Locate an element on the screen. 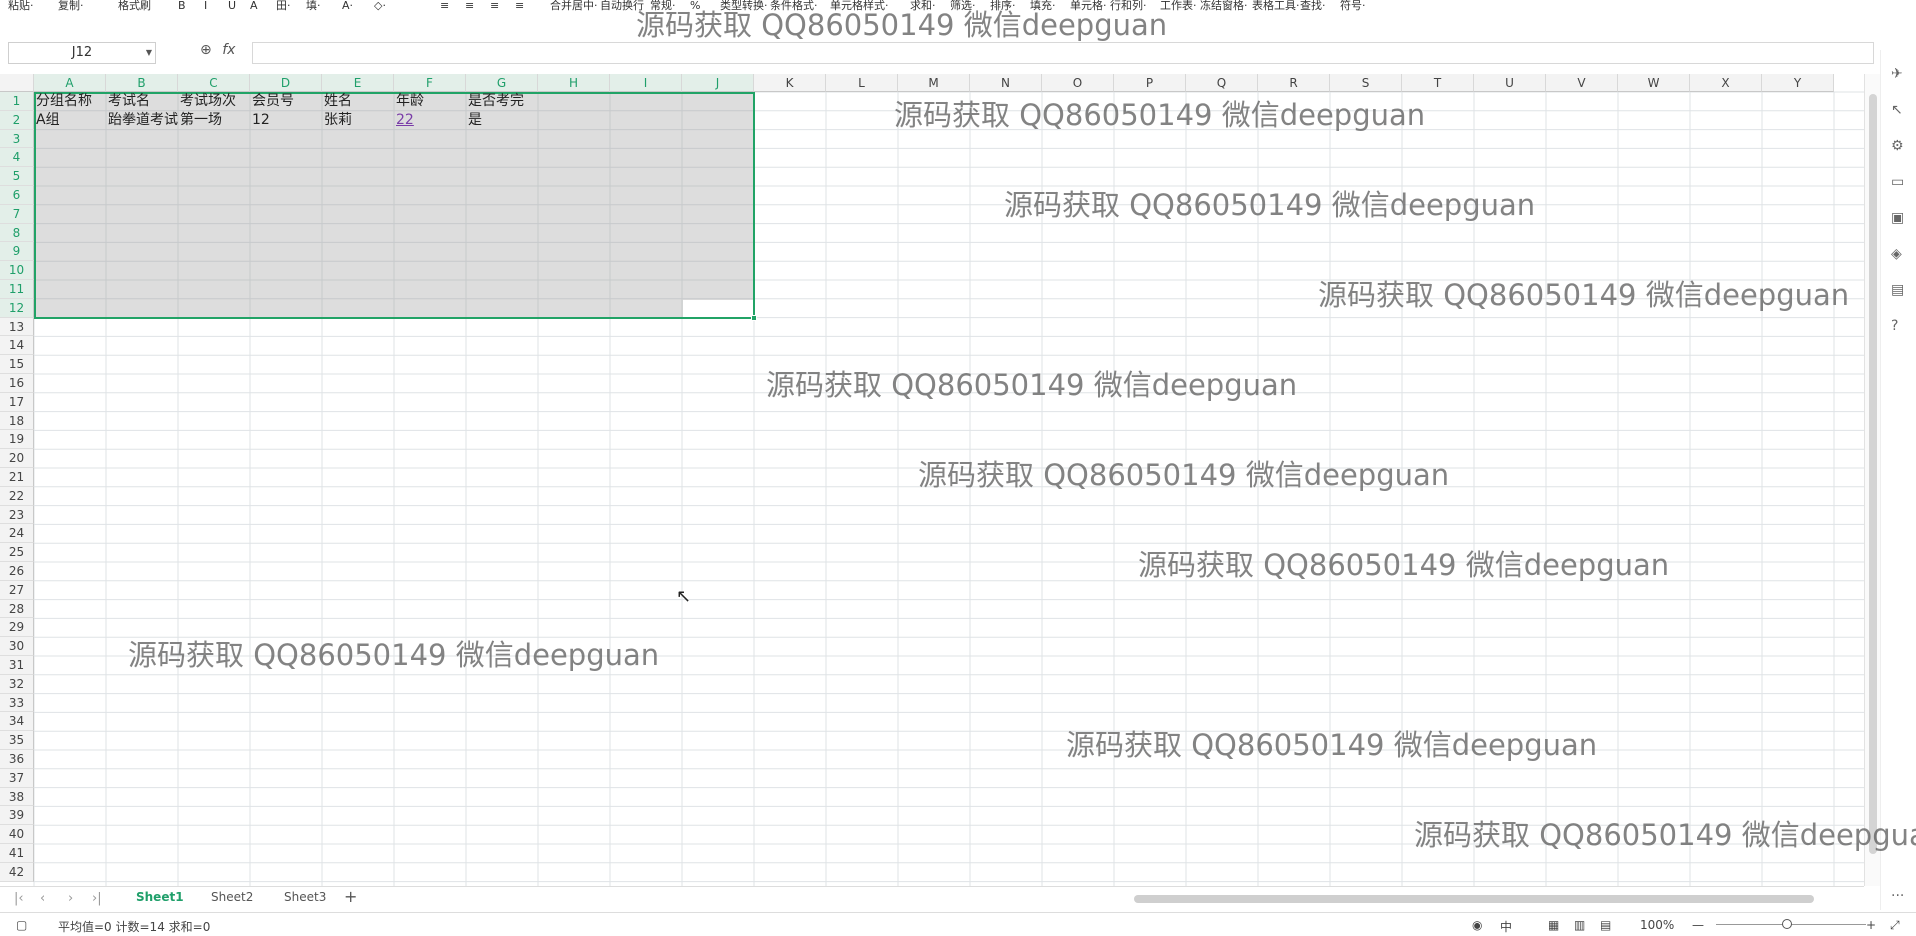 The height and width of the screenshot is (936, 1916). column-header-B: B is located at coordinates (142, 83).